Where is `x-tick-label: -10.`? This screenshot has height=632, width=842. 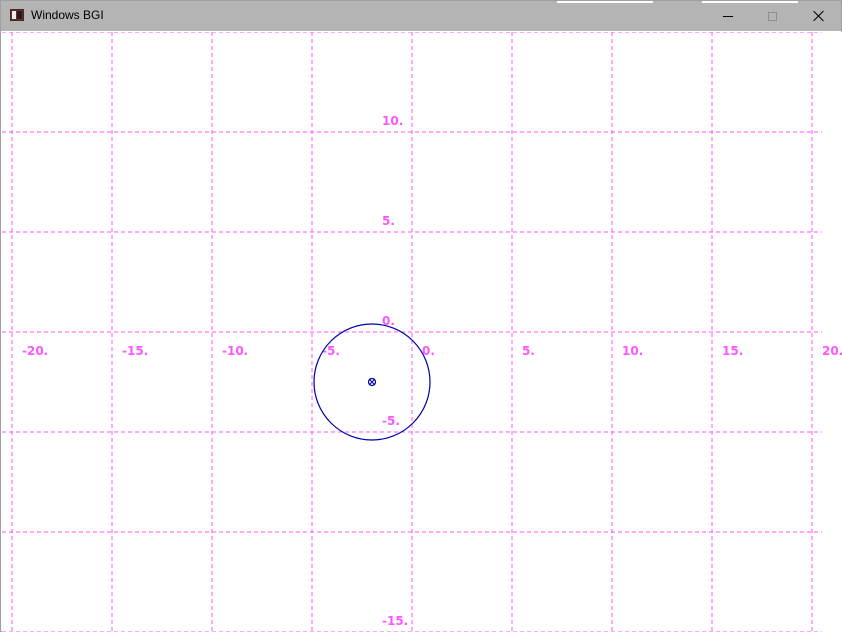 x-tick-label: -10. is located at coordinates (235, 351).